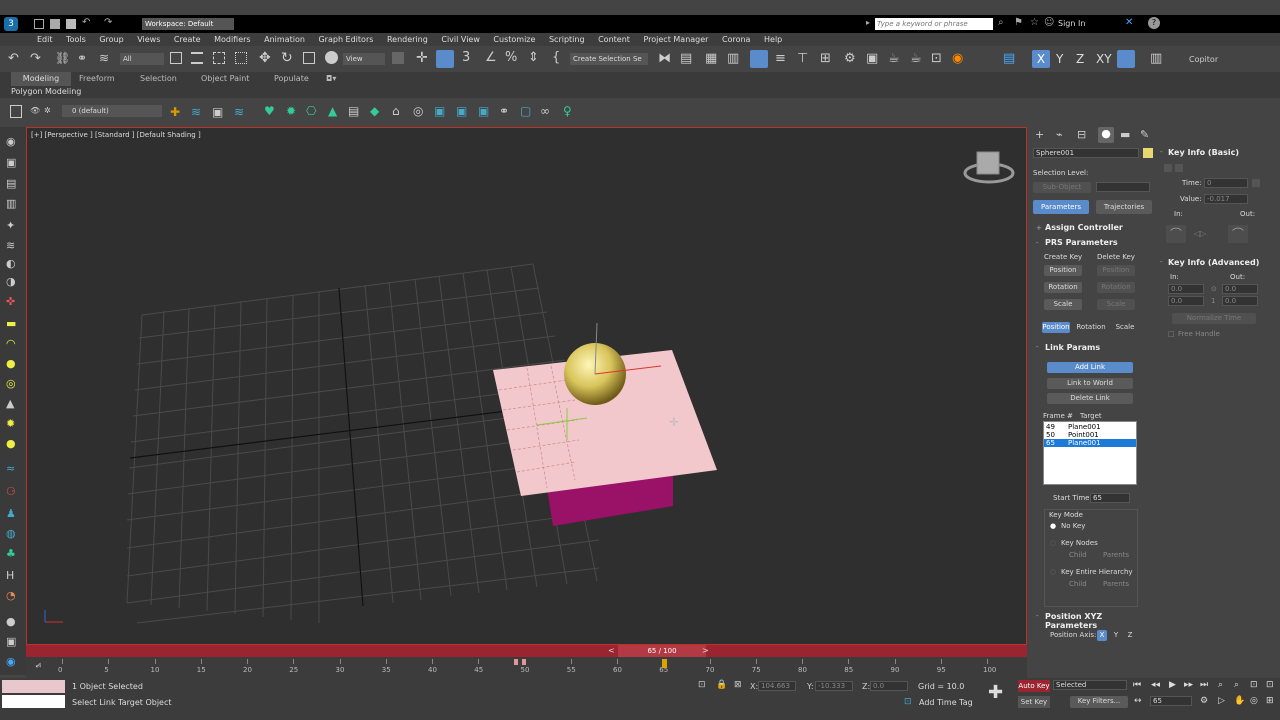 Image resolution: width=1280 pixels, height=720 pixels. I want to click on link-list-row: 50 Point001, so click(1090, 435).